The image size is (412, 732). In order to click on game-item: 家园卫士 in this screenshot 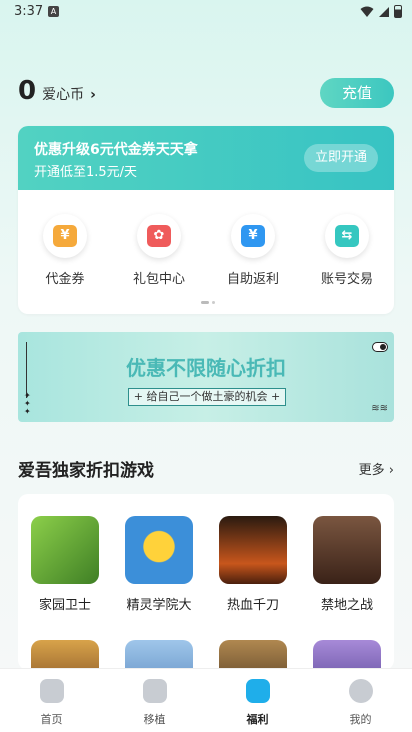, I will do `click(65, 564)`.